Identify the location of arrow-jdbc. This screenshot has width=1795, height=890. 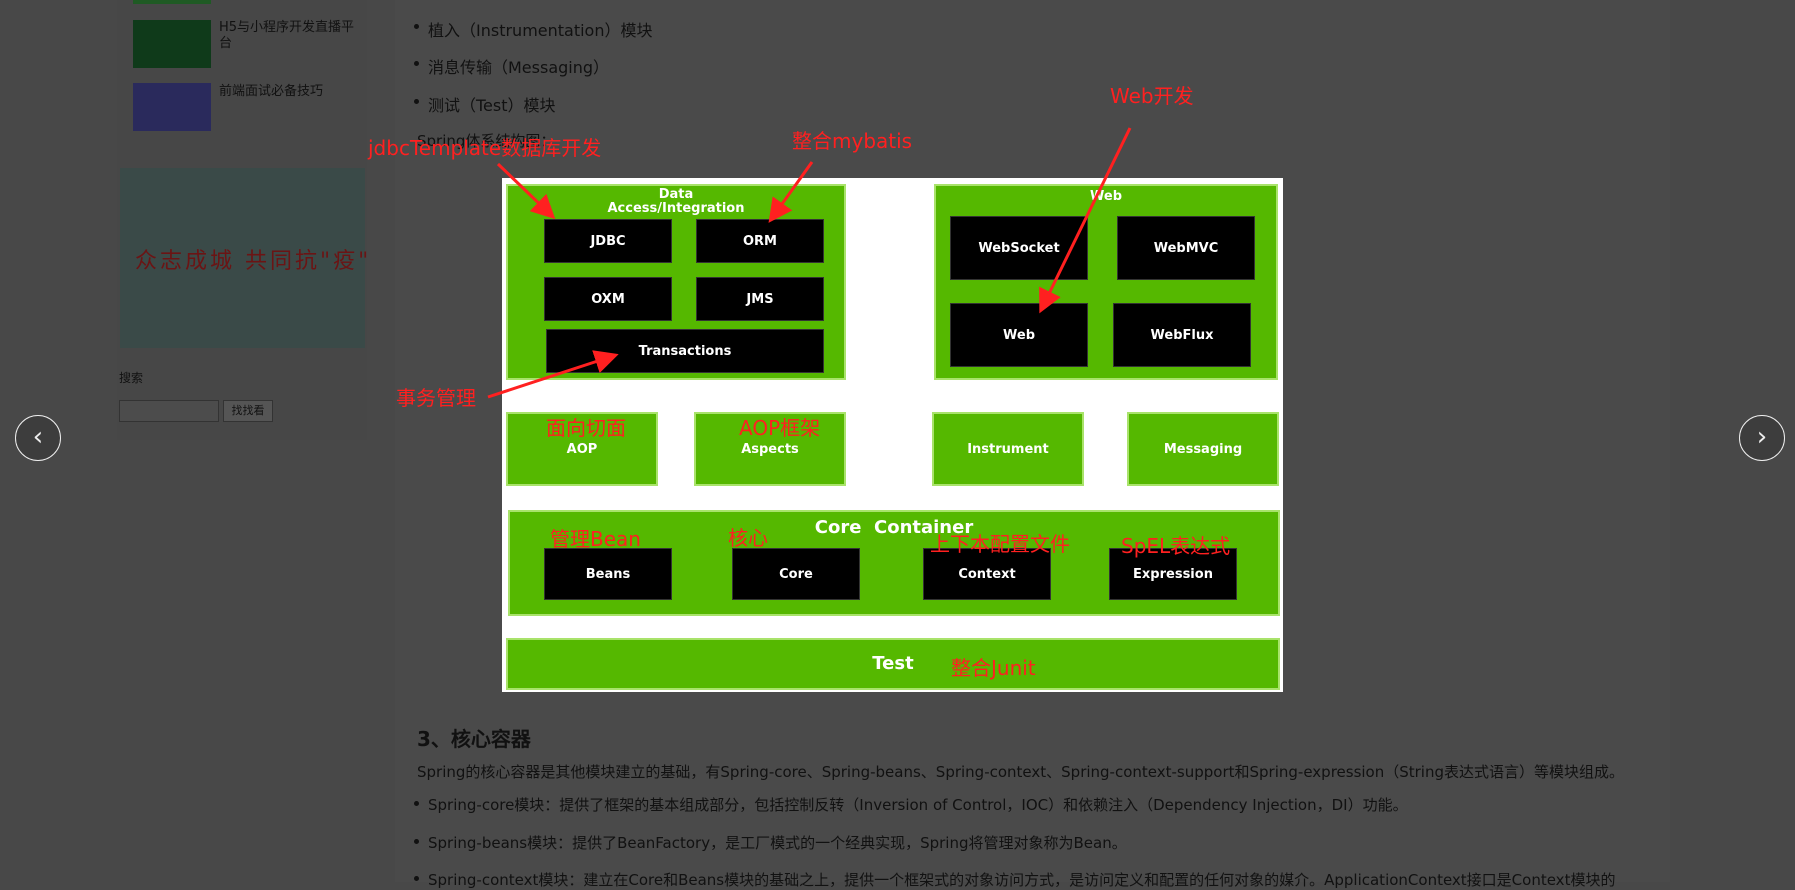
(526, 191).